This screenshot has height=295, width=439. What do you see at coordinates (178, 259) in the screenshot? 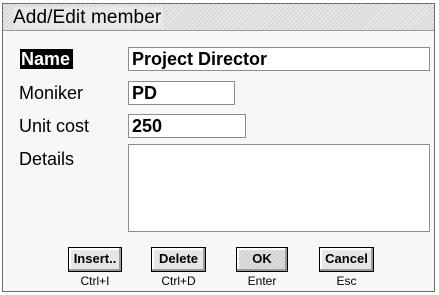
I see `delete-button: Delete` at bounding box center [178, 259].